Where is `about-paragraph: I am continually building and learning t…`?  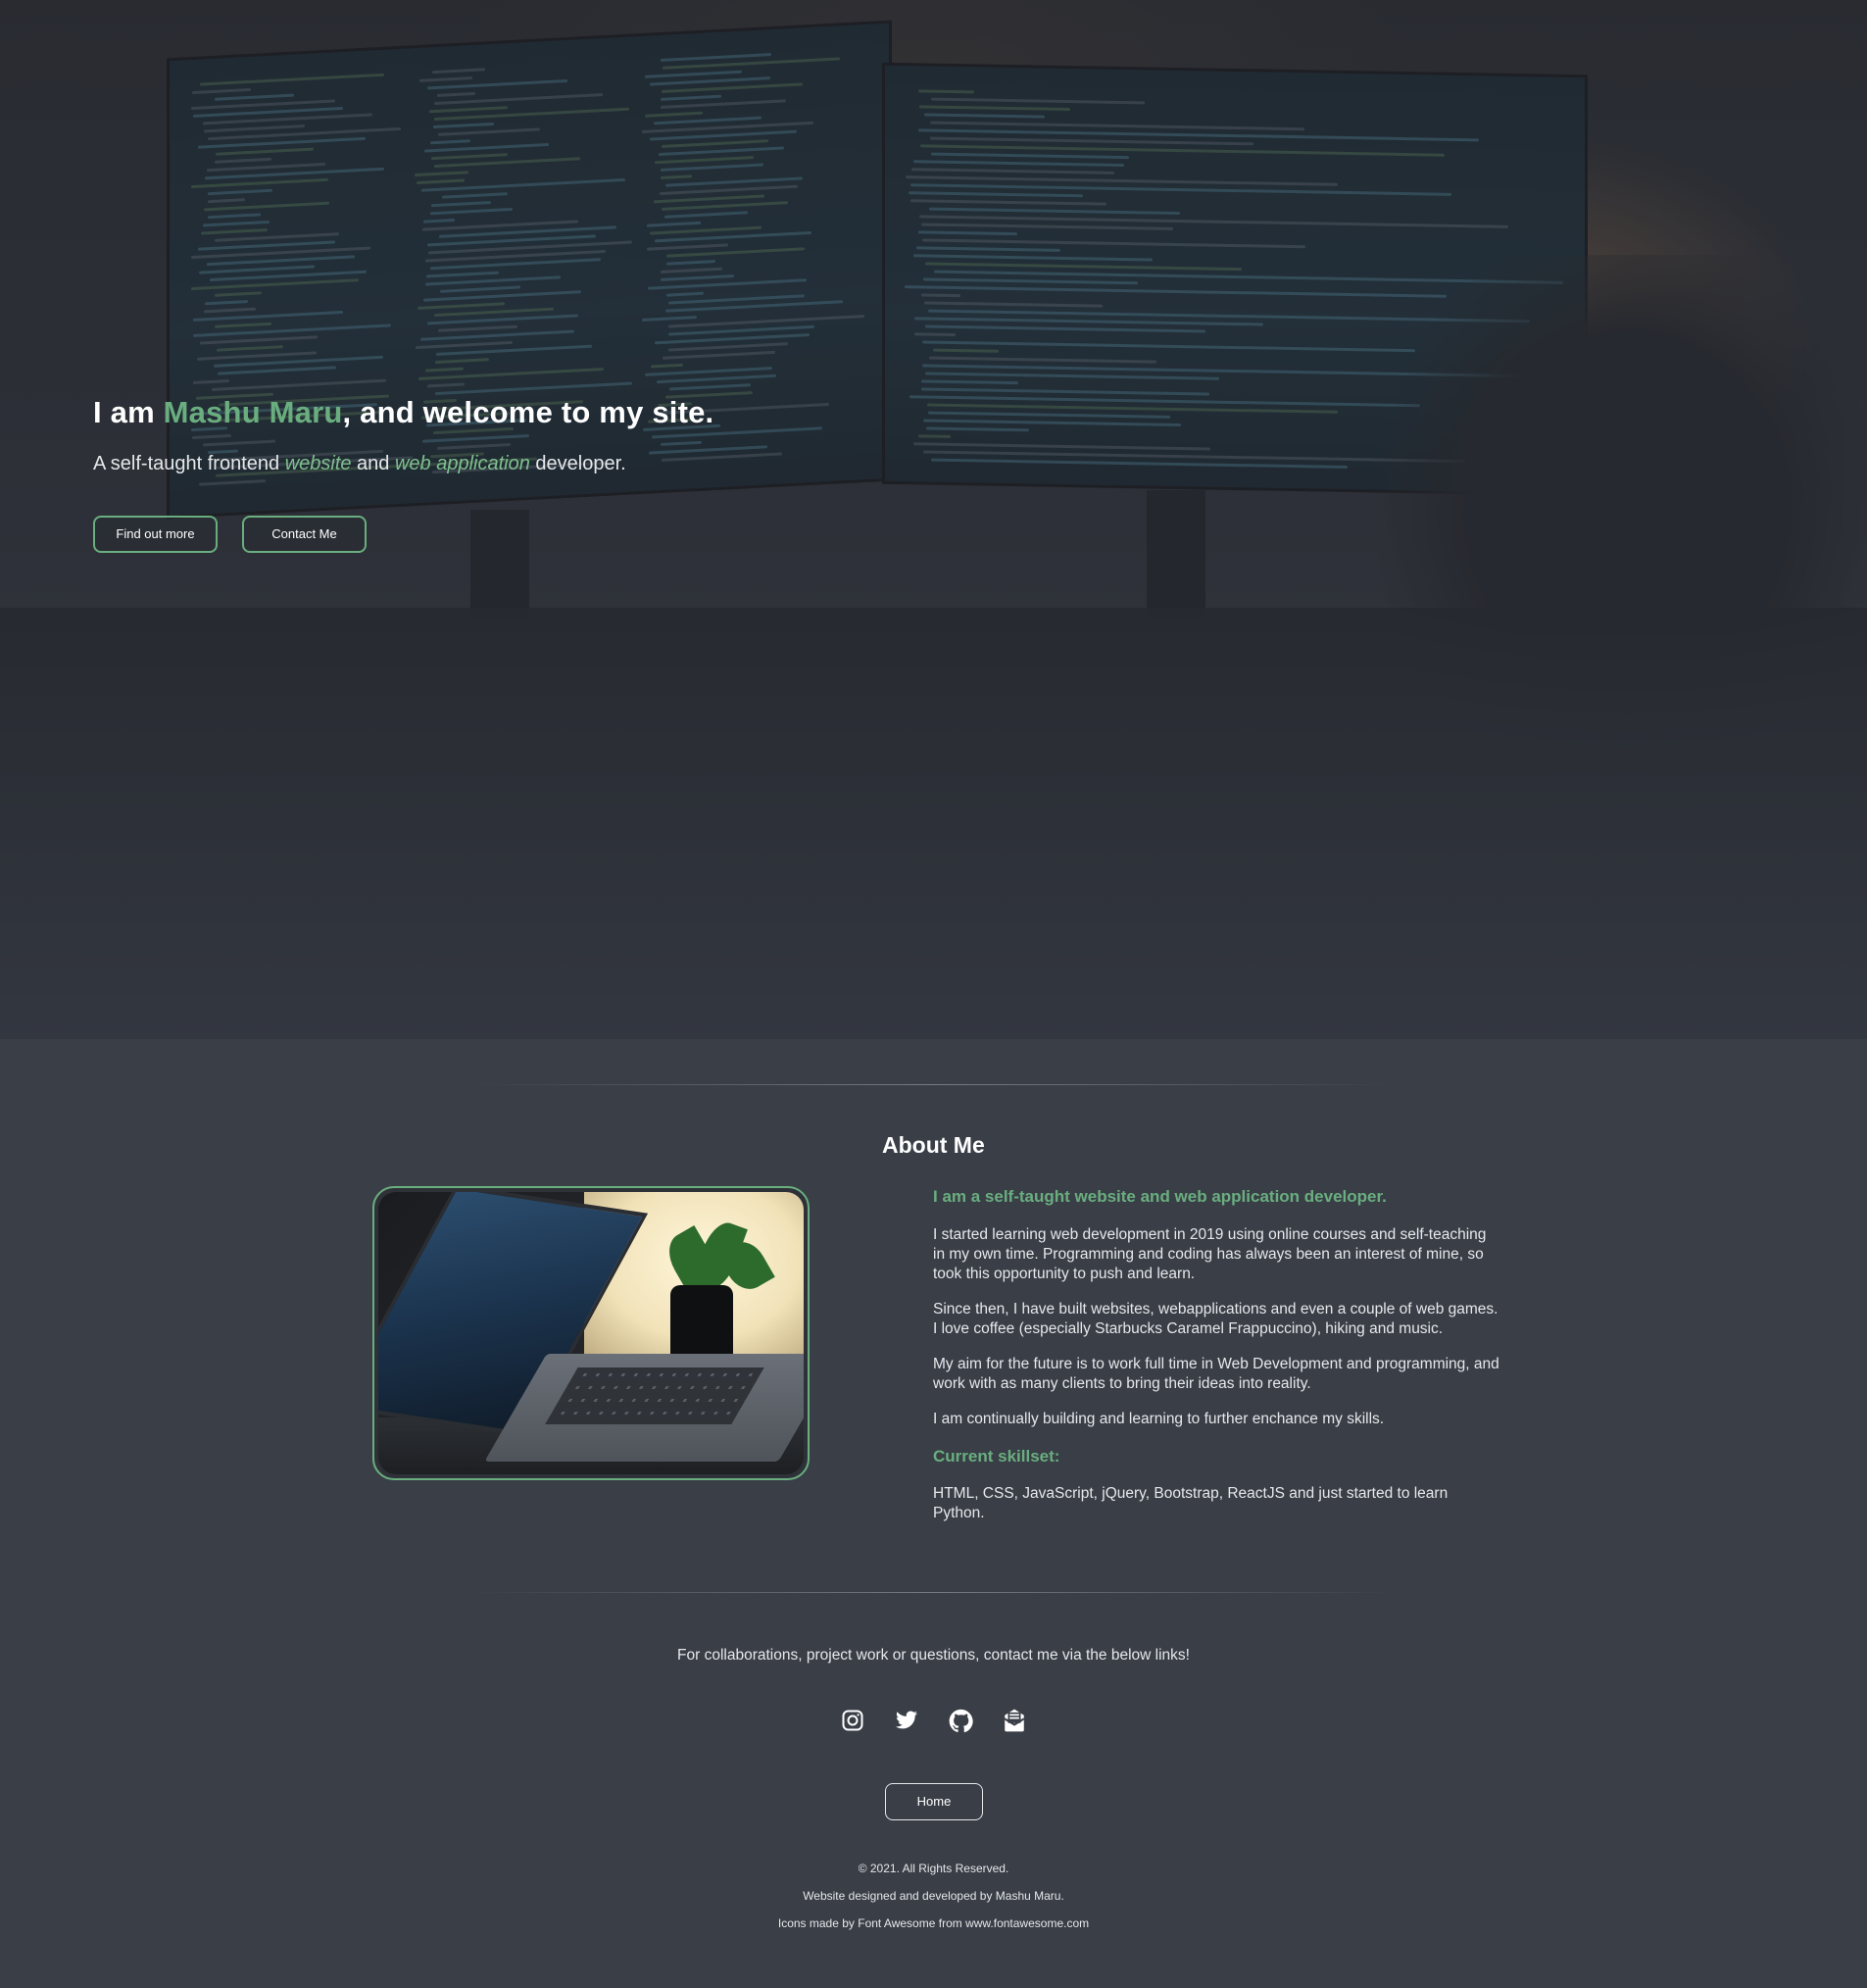 about-paragraph: I am continually building and learning t… is located at coordinates (1159, 1419).